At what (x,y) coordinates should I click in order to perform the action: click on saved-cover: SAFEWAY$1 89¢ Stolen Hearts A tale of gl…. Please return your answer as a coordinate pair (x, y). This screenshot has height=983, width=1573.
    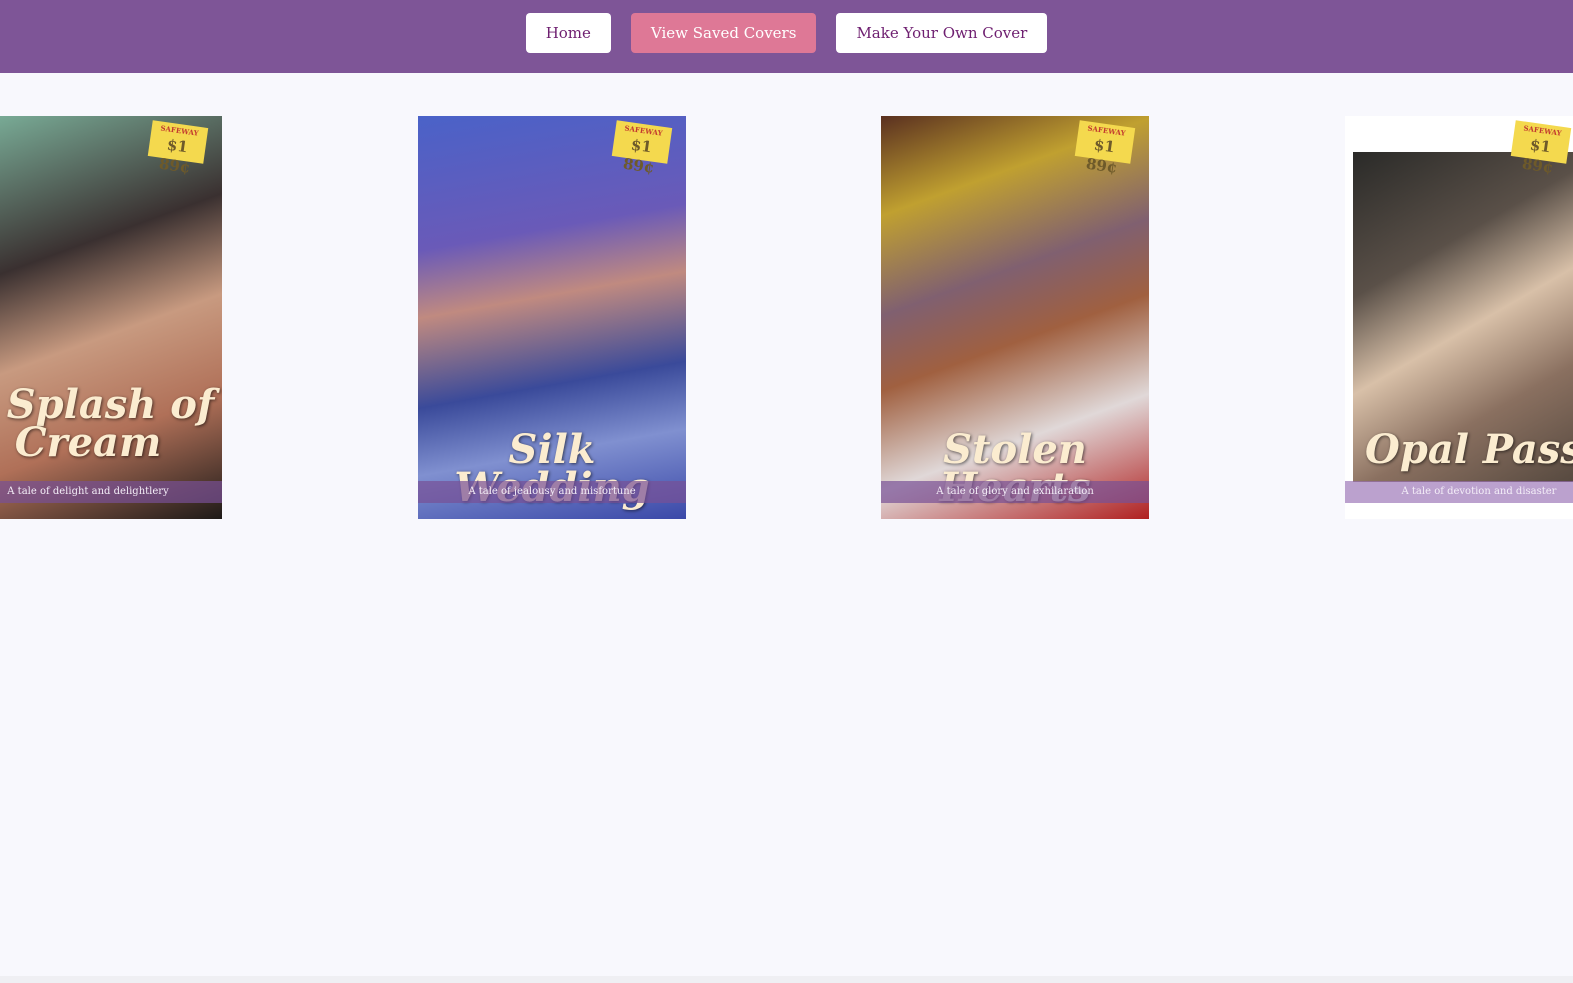
    Looking at the image, I should click on (1015, 317).